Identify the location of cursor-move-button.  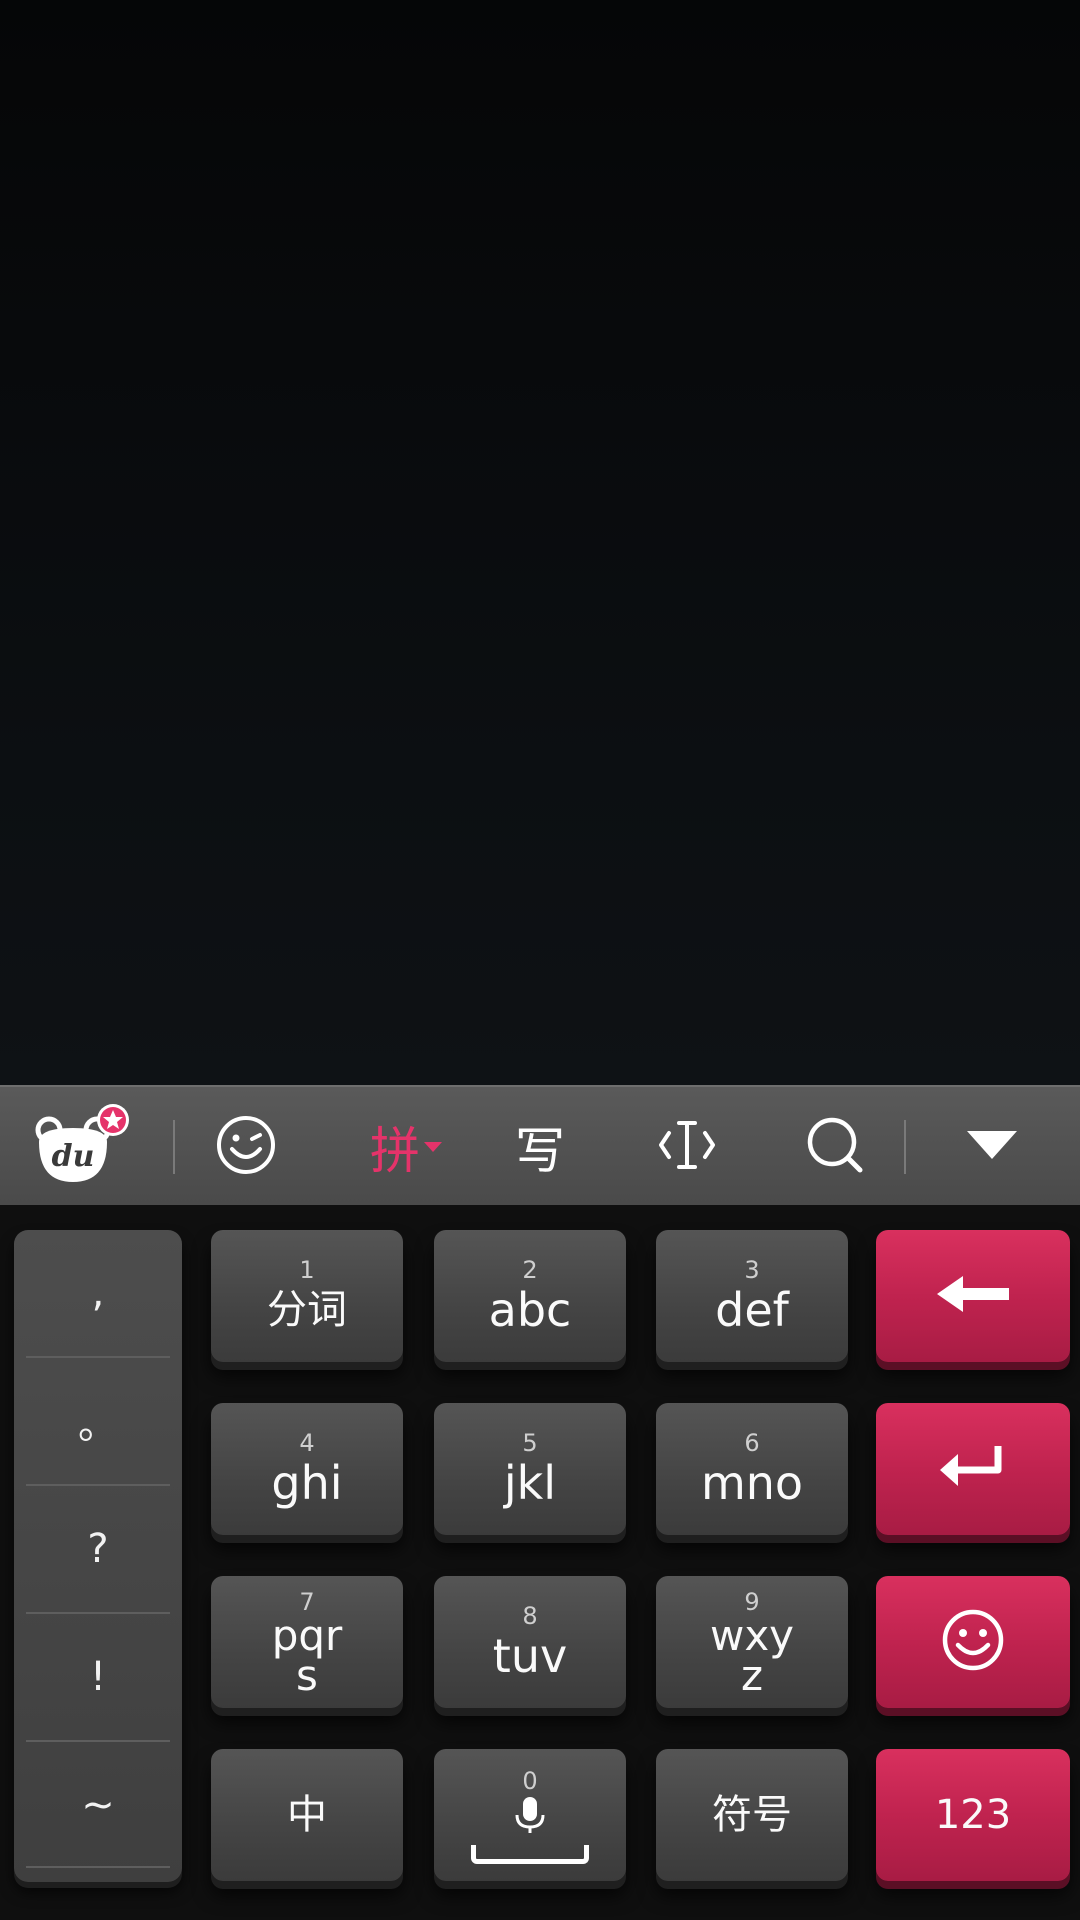
(687, 1147).